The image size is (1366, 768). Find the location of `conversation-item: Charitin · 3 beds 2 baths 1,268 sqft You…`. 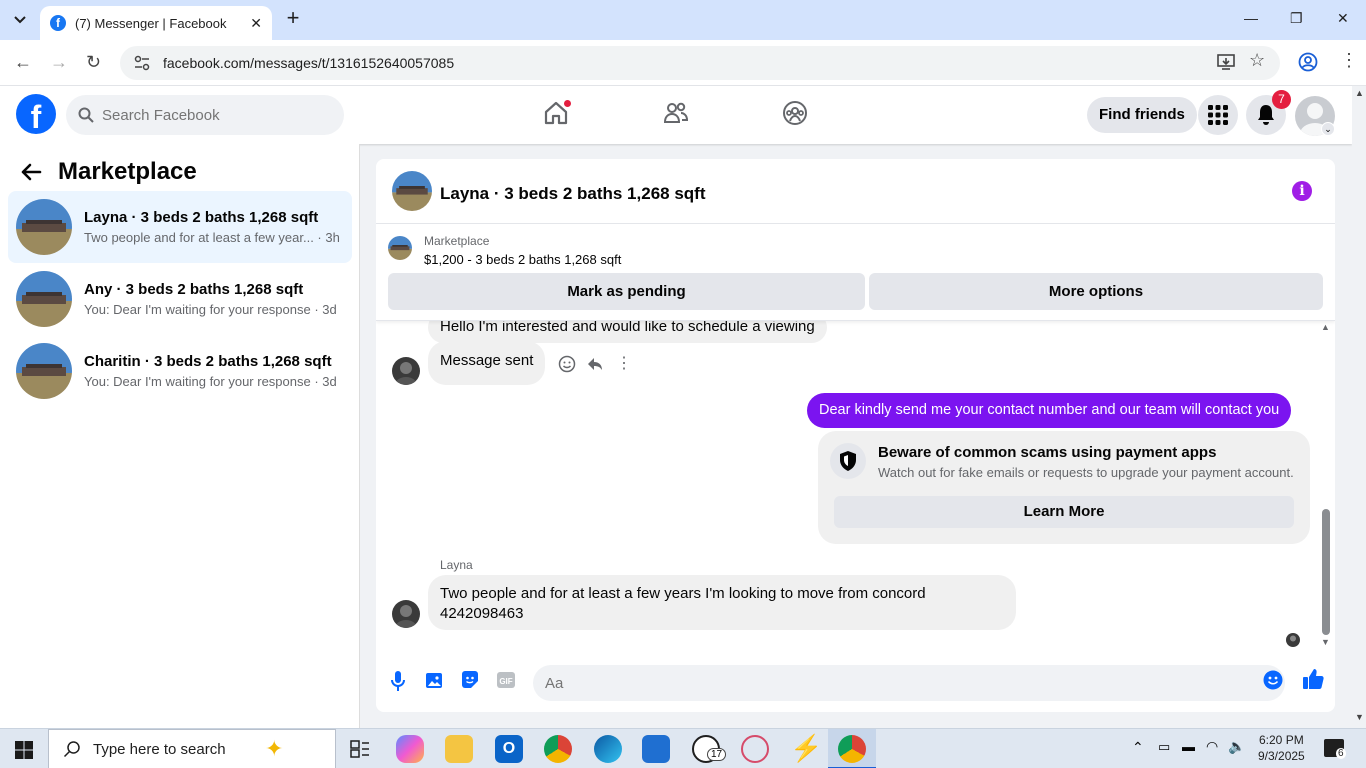

conversation-item: Charitin · 3 beds 2 baths 1,268 sqft You… is located at coordinates (180, 371).